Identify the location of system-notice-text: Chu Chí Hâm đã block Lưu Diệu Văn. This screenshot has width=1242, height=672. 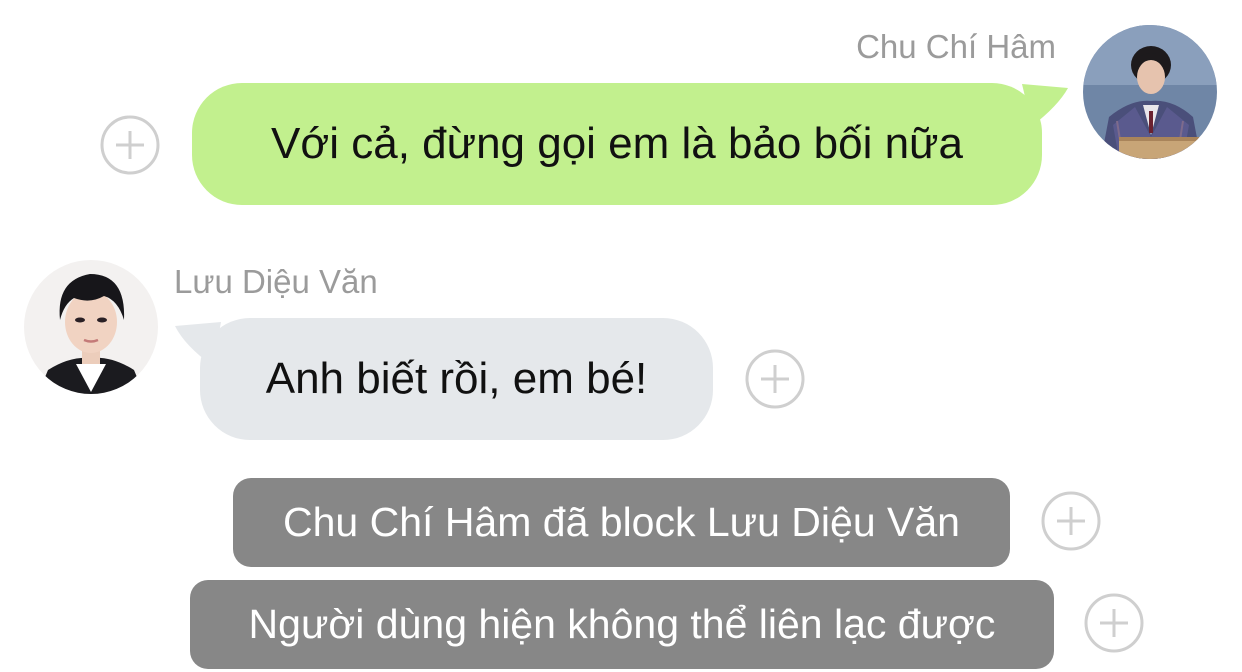
(621, 522).